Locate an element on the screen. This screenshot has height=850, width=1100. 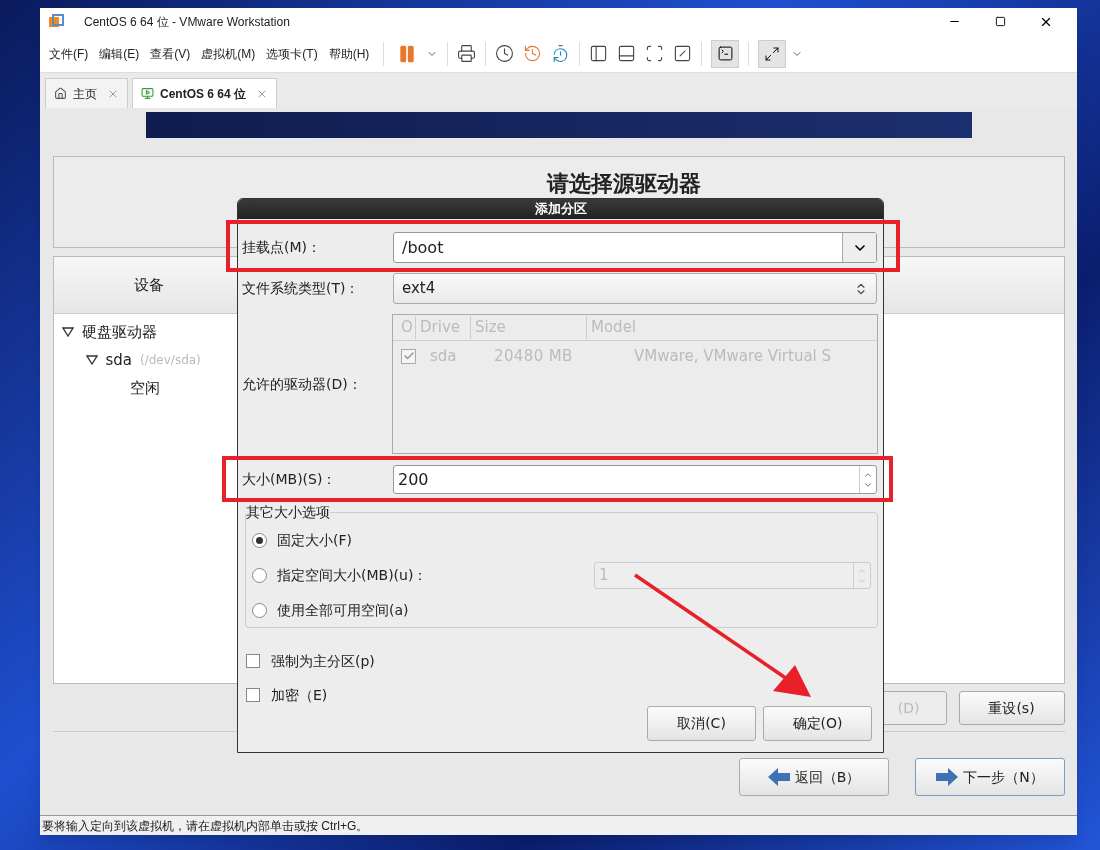
terminal-icon is located at coordinates (725, 53).